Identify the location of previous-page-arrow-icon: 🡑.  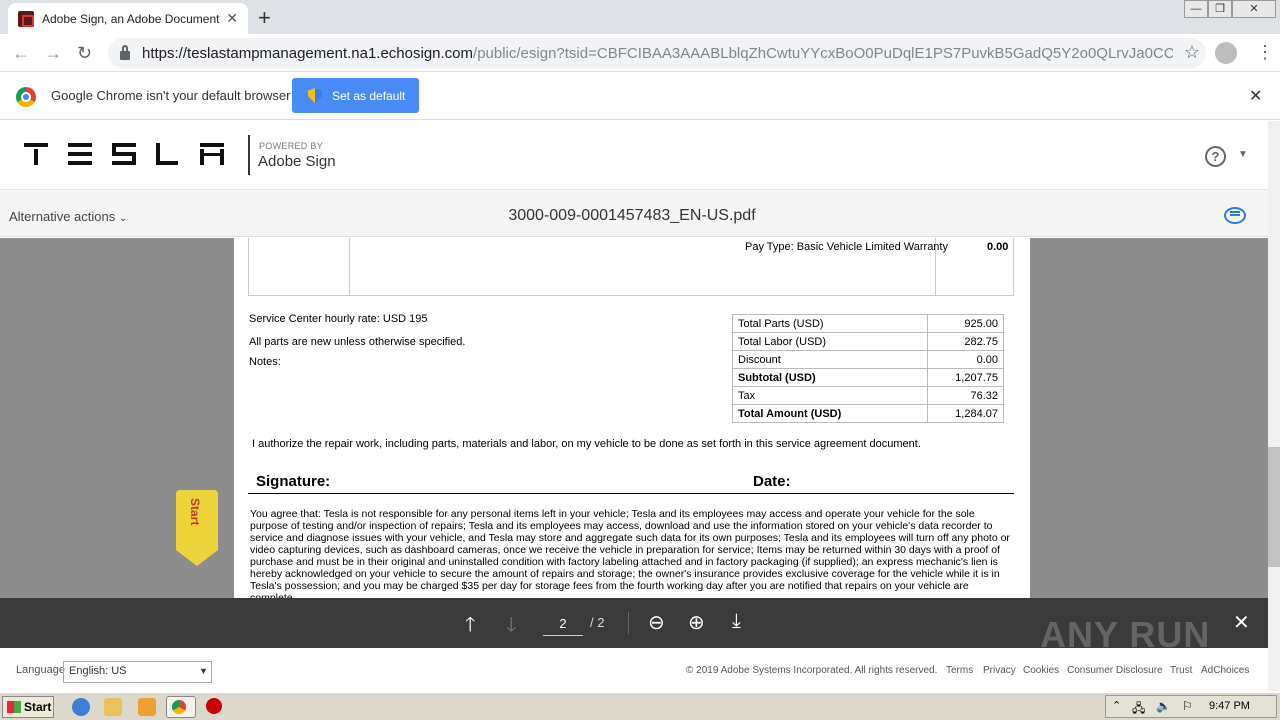
(470, 627).